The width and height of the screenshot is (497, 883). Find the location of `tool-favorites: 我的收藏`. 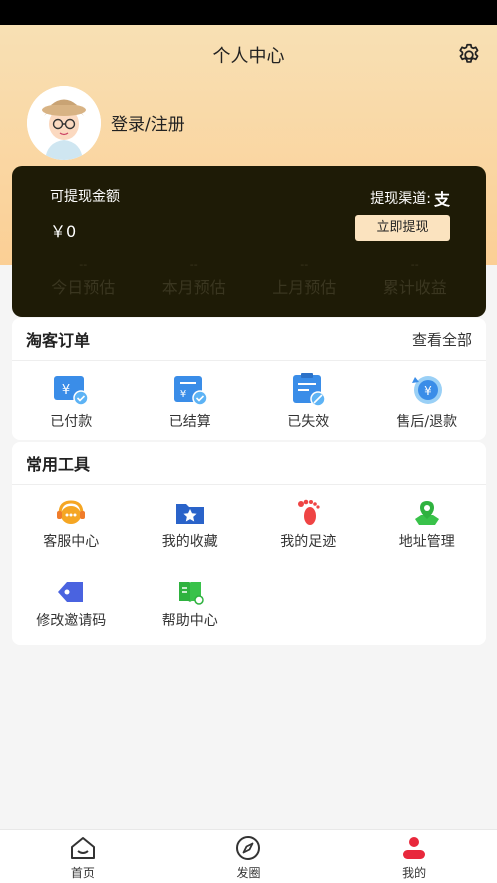

tool-favorites: 我的收藏 is located at coordinates (190, 524).